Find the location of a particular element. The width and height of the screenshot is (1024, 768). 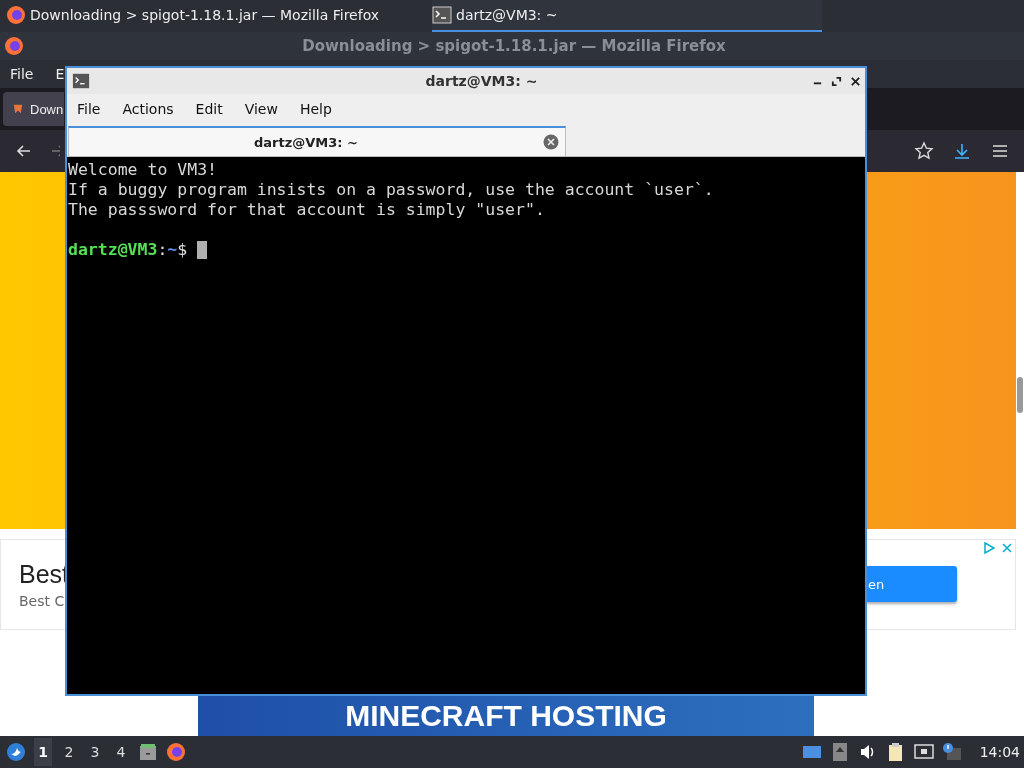

notification-icon is located at coordinates (951, 752).